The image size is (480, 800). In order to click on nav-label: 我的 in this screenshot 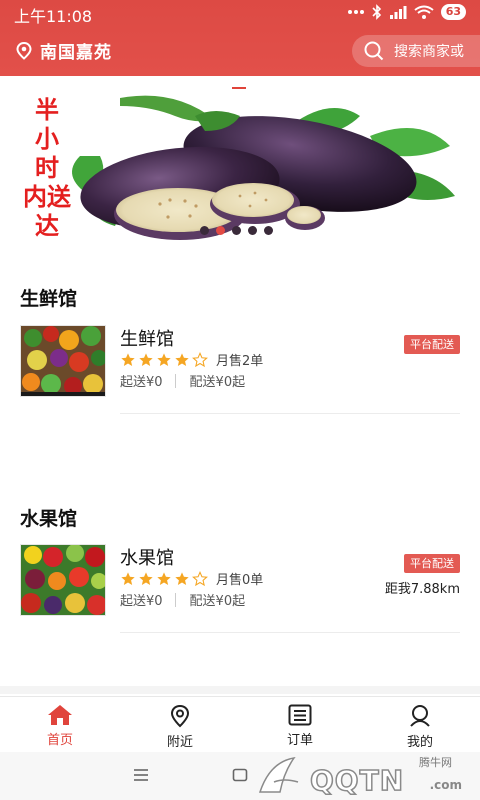, I will do `click(419, 742)`.